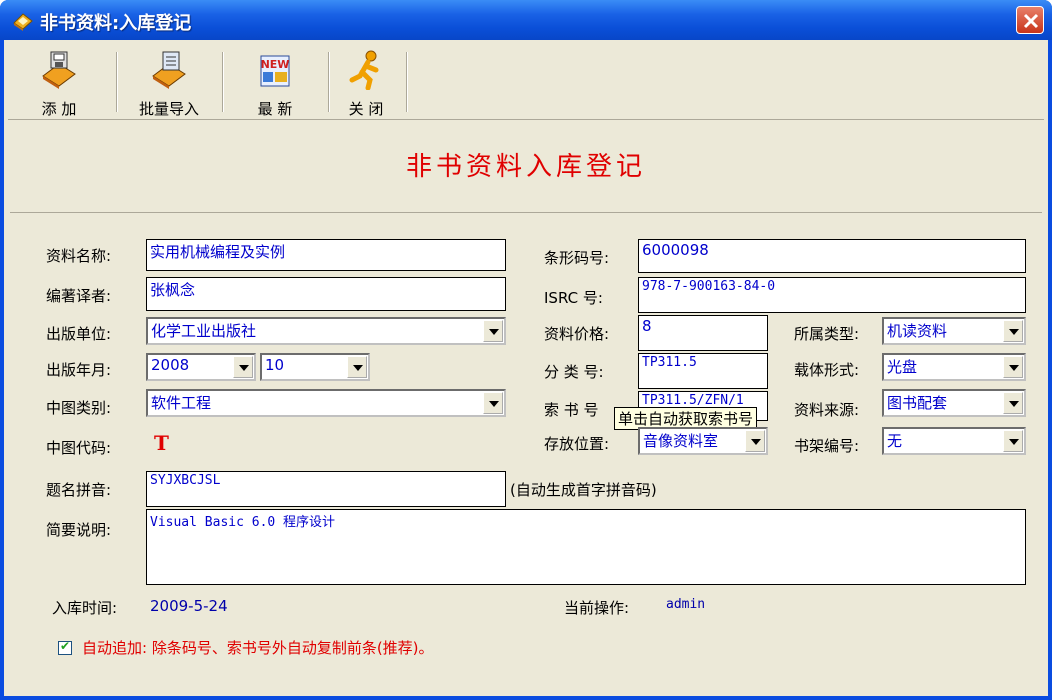 The height and width of the screenshot is (700, 1052). I want to click on name-input: 实用机械编程及实例, so click(326, 255).